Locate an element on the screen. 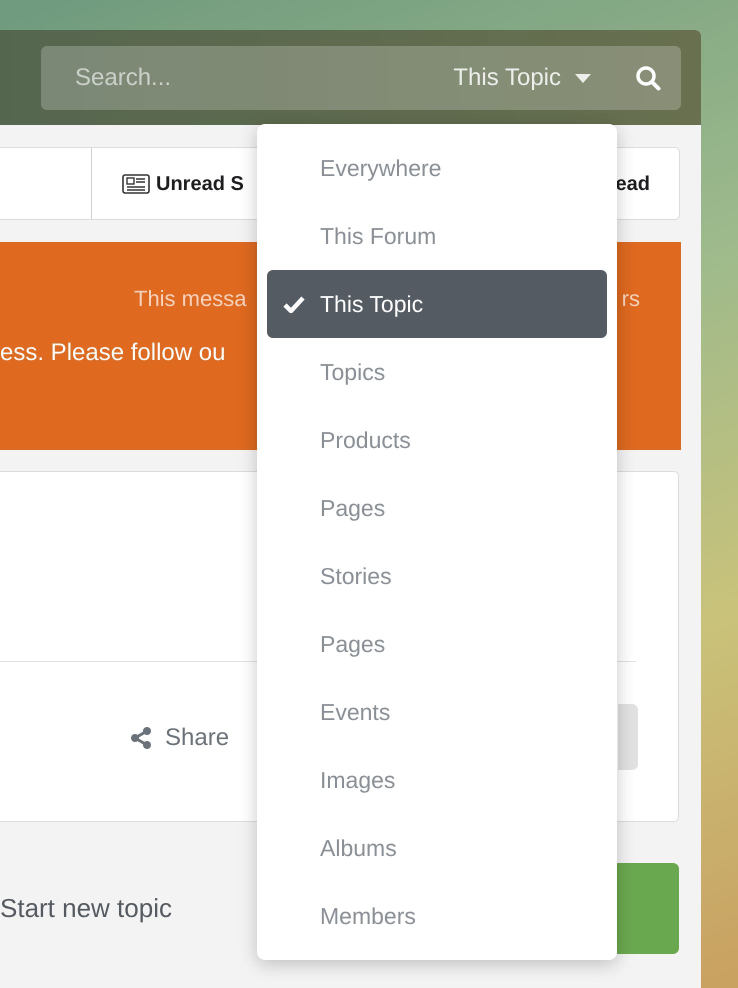 This screenshot has height=988, width=738. start-topic-text: Start new topic is located at coordinates (86, 908).